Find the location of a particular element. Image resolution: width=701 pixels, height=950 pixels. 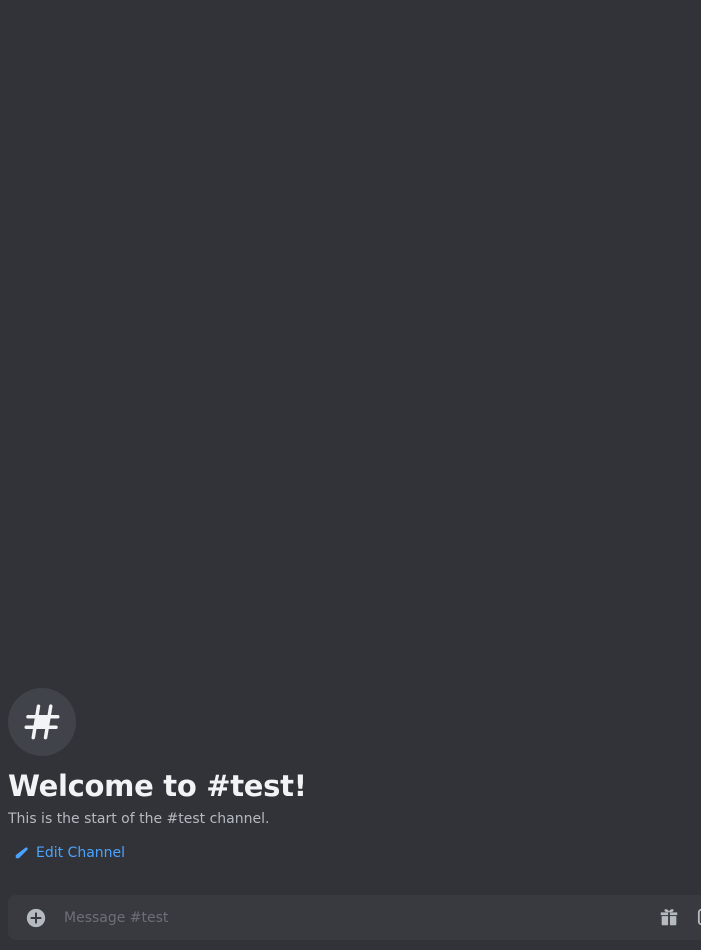

pencil-icon is located at coordinates (21, 853).